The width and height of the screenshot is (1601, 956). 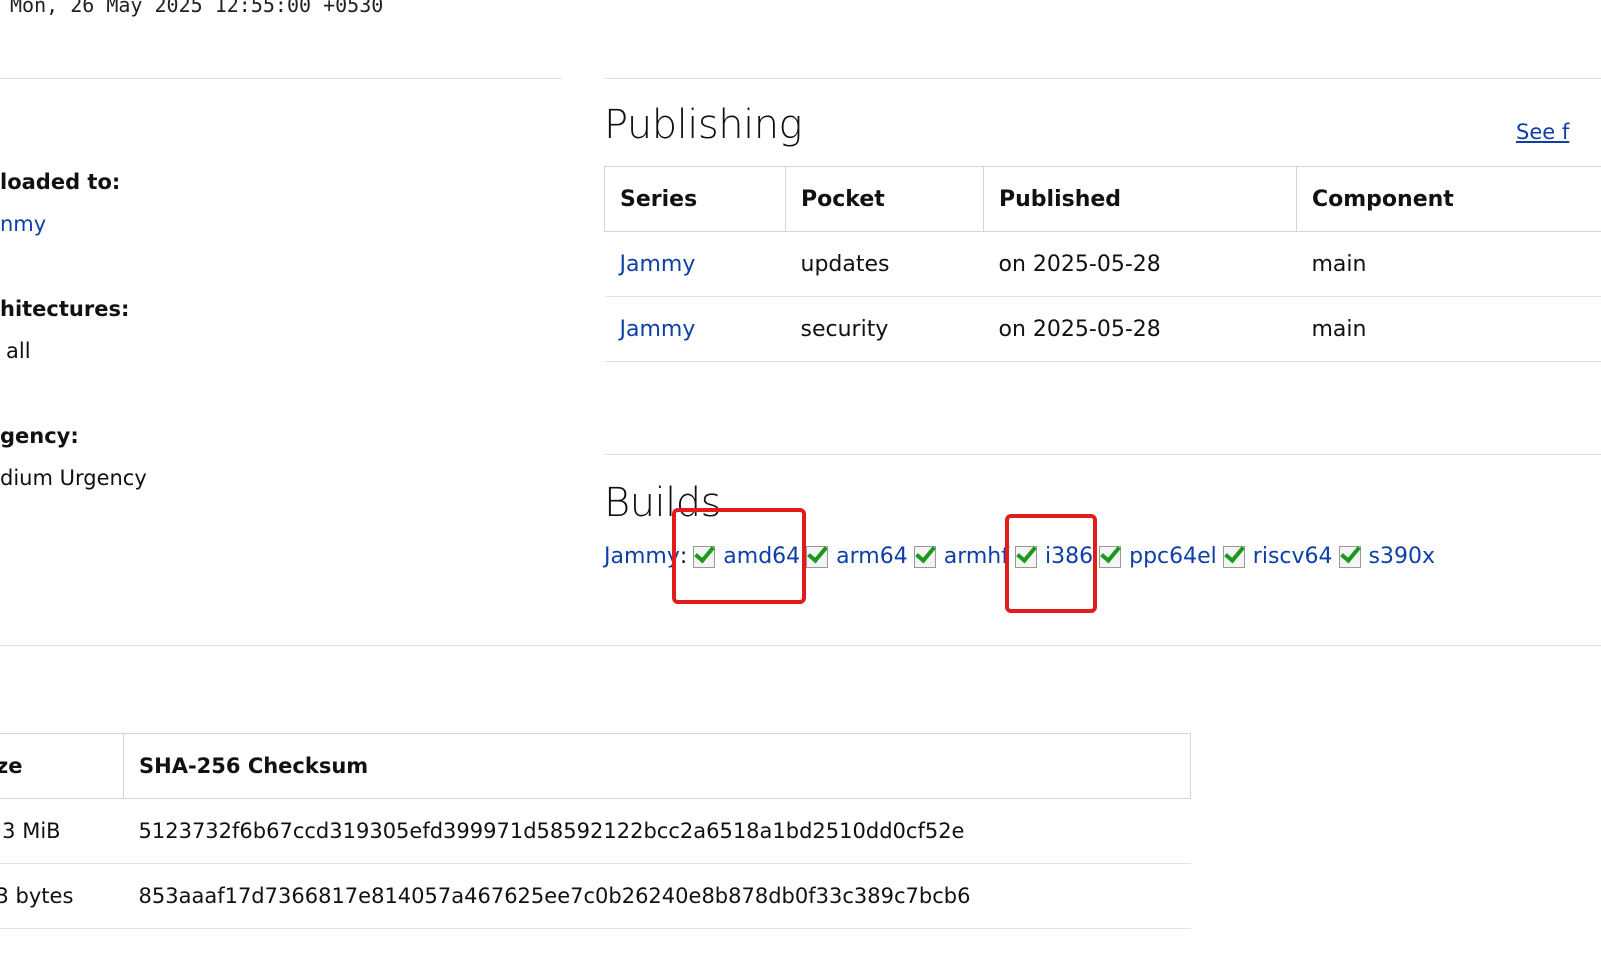 I want to click on urgency-label: gency:, so click(x=39, y=436).